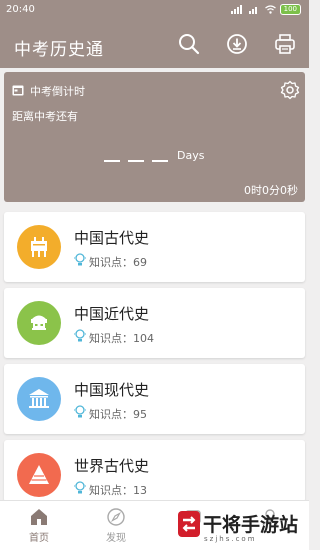 The image size is (320, 550). I want to click on countdown-subtitle: 距离中考还有, so click(45, 116).